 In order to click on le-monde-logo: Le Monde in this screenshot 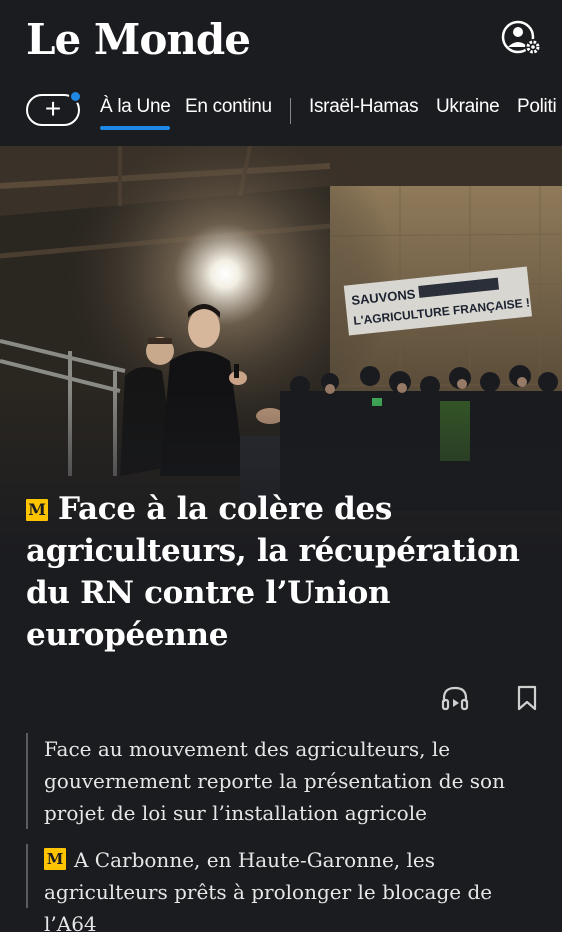, I will do `click(138, 40)`.